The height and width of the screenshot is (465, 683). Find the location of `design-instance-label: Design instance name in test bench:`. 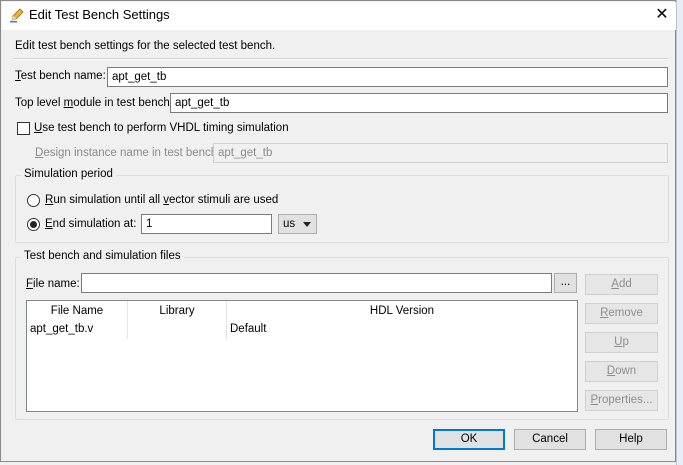

design-instance-label: Design instance name in test bench: is located at coordinates (128, 153).